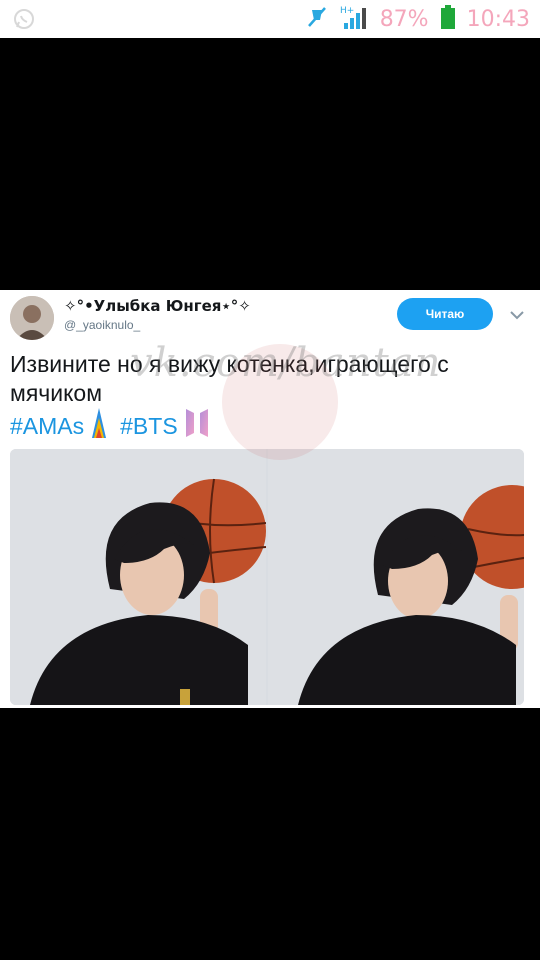 This screenshot has width=540, height=960. Describe the element at coordinates (317, 19) in the screenshot. I see `mute-icon` at that location.